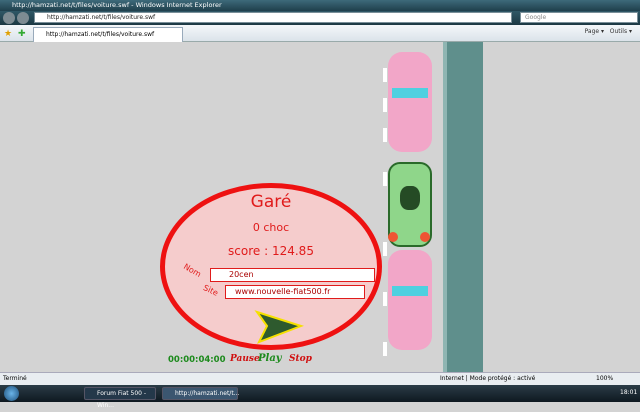 This screenshot has width=640, height=412. Describe the element at coordinates (9, 18) in the screenshot. I see `back-icon` at that location.